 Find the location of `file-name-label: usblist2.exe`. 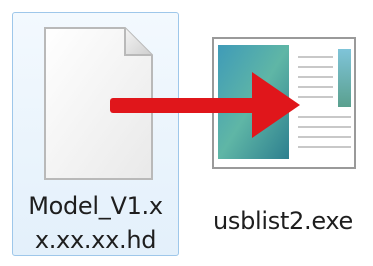

file-name-label: usblist2.exe is located at coordinates (283, 221).